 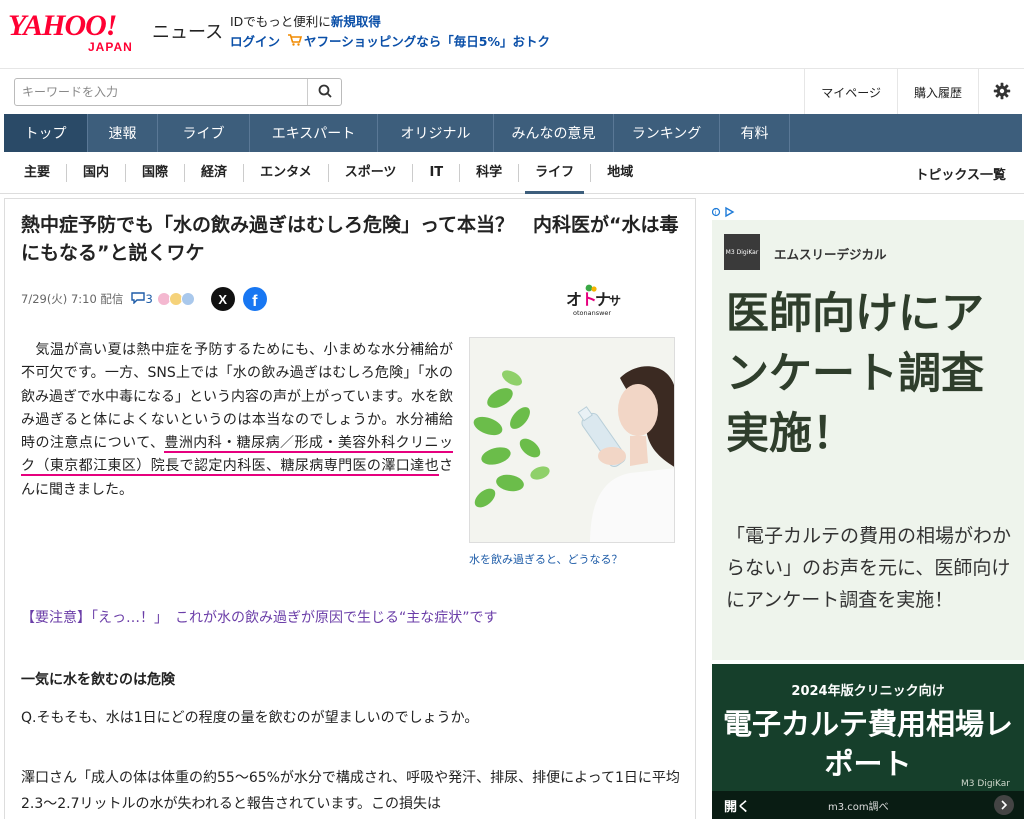 What do you see at coordinates (187, 31) in the screenshot?
I see `news-service-label: ニュース` at bounding box center [187, 31].